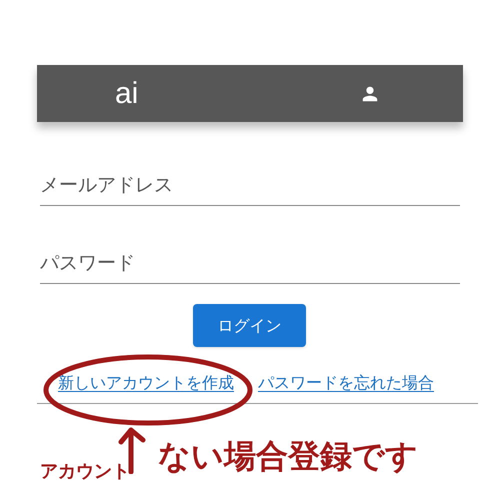 This screenshot has height=500, width=500. What do you see at coordinates (370, 93) in the screenshot?
I see `account-icon` at bounding box center [370, 93].